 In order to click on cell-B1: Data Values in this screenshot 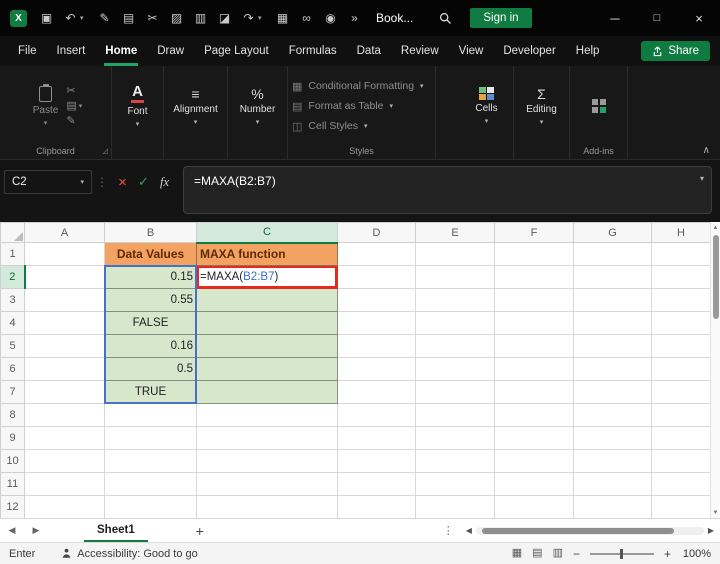, I will do `click(150, 254)`.